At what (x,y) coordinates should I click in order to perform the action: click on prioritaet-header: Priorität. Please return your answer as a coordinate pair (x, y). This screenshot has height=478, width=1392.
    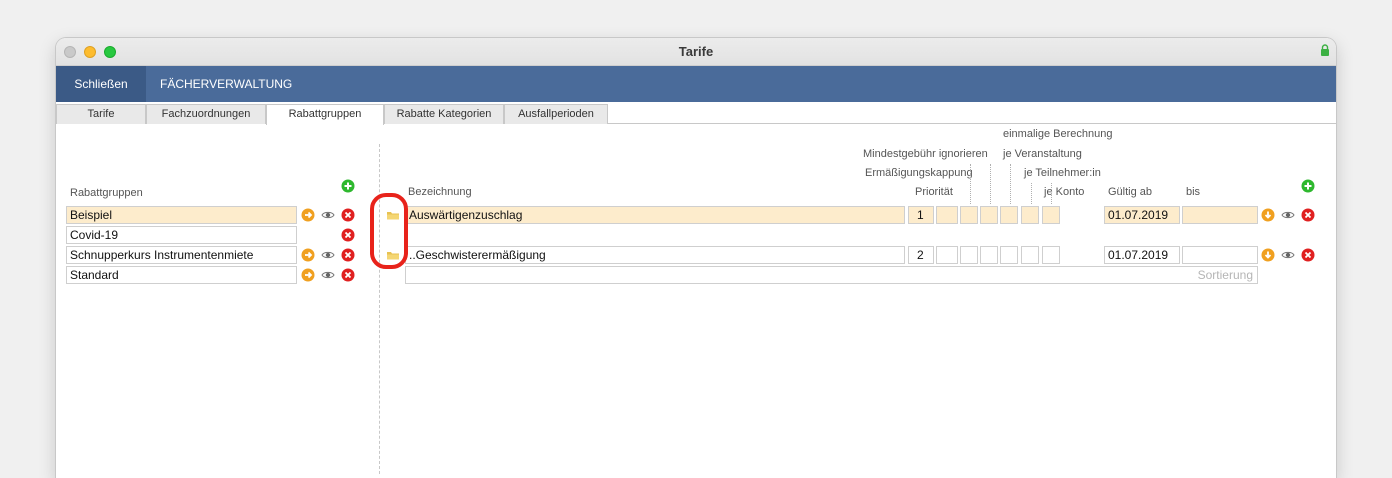
    Looking at the image, I should click on (934, 192).